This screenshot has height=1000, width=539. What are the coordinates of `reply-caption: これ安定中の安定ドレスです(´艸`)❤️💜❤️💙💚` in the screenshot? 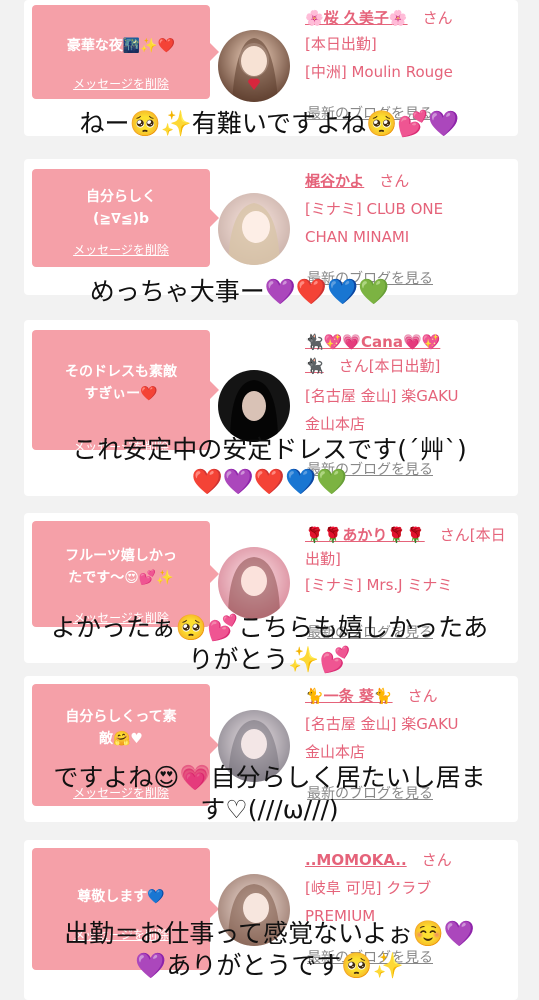 It's located at (269, 465).